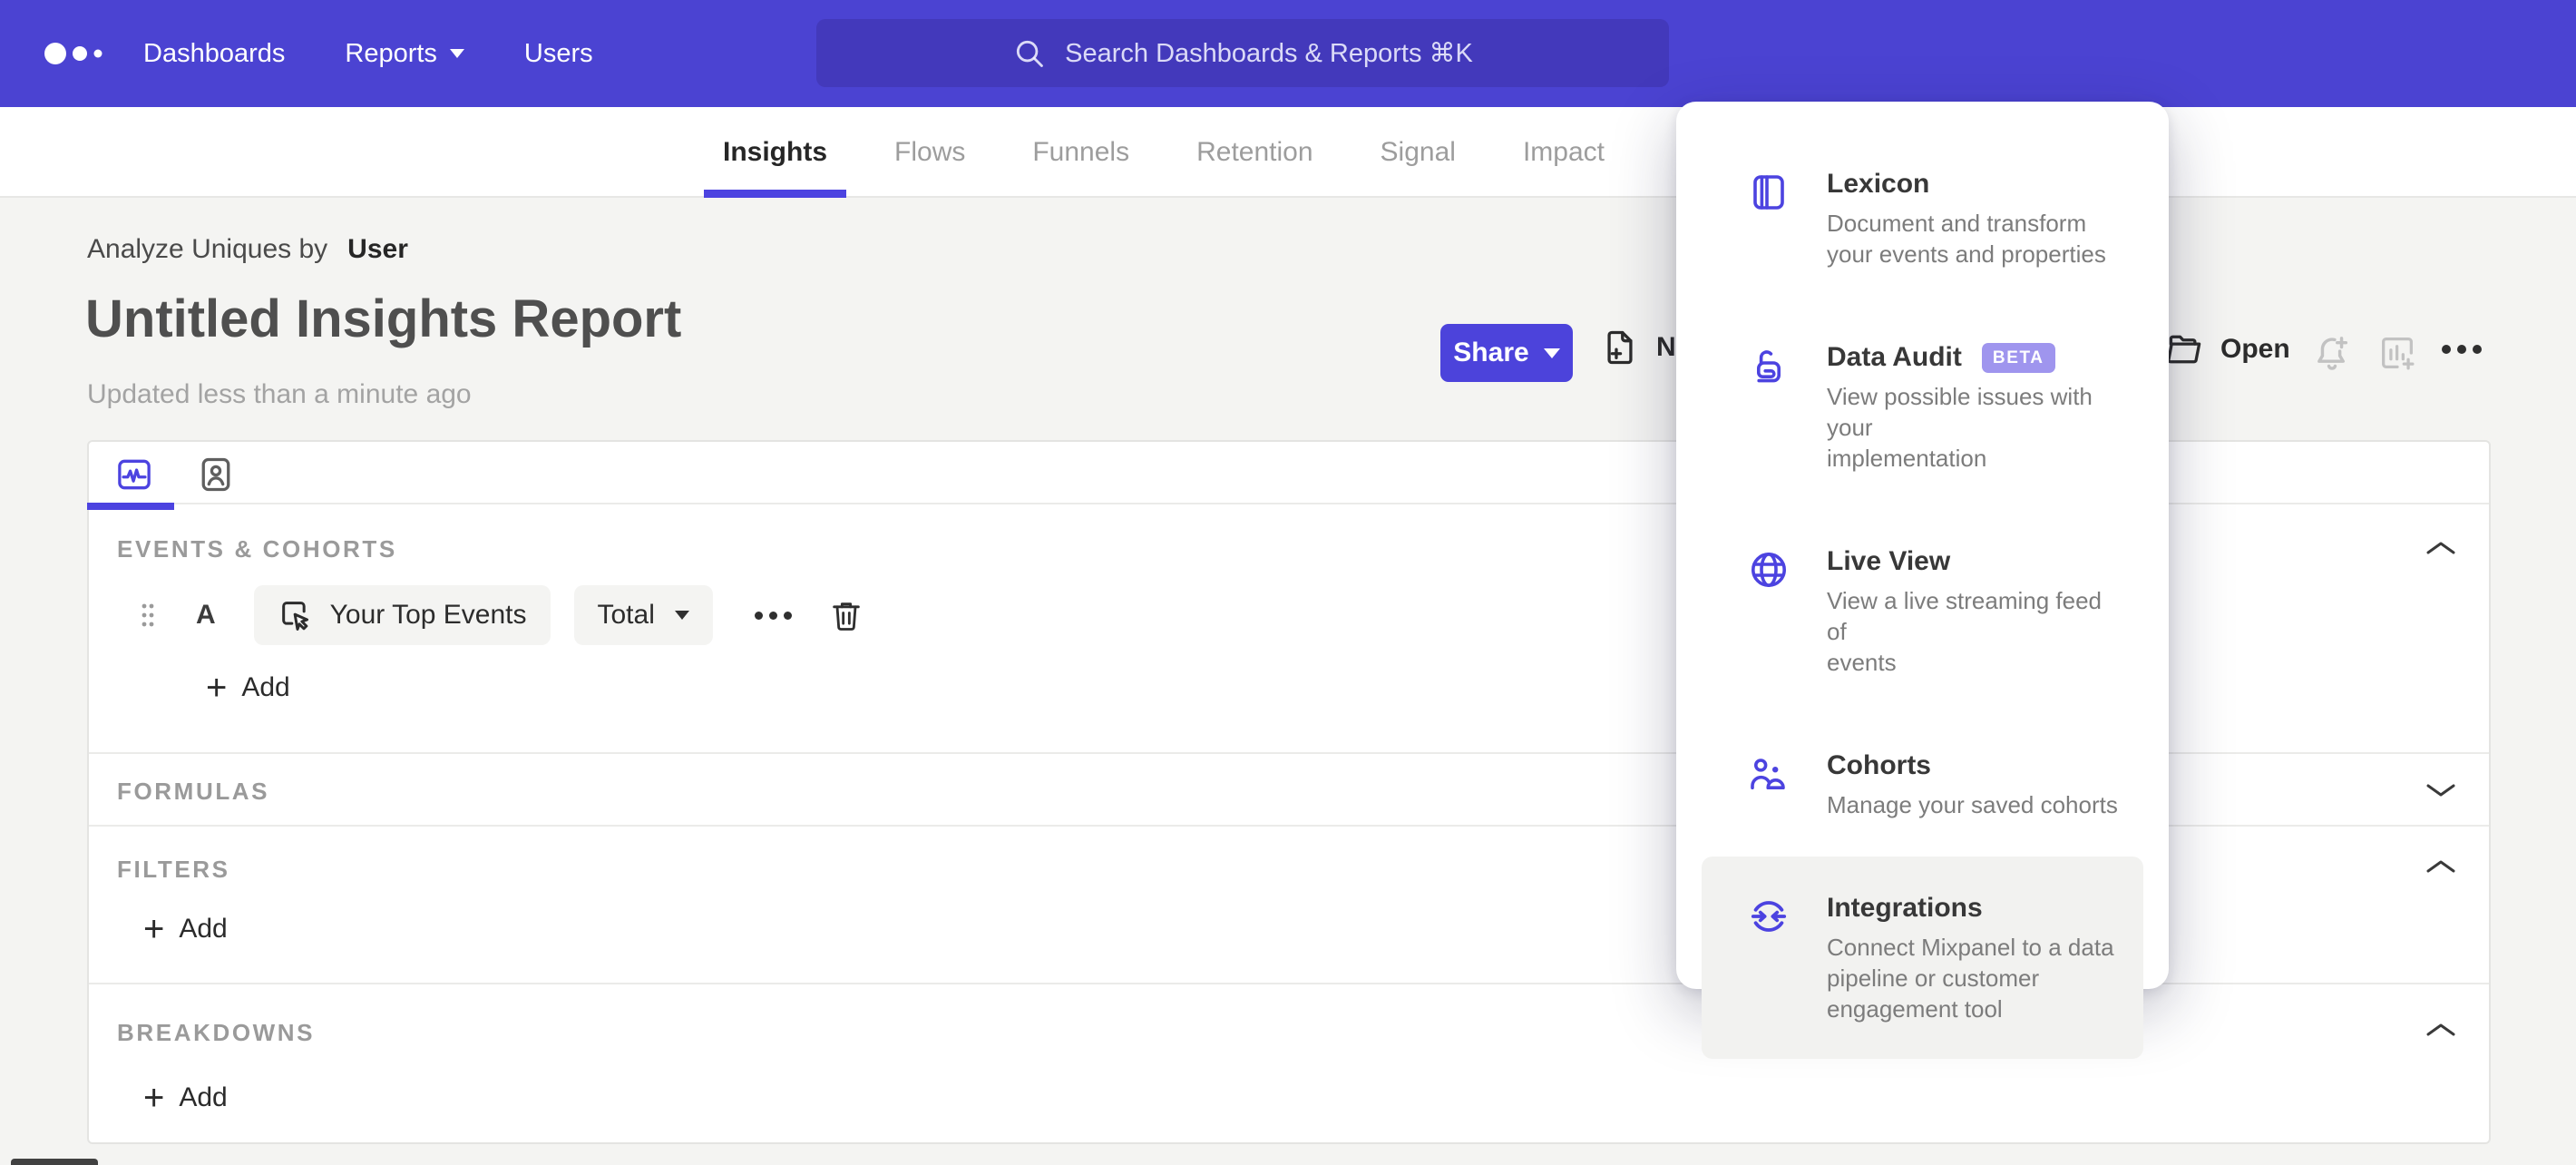 The image size is (2576, 1165). What do you see at coordinates (1769, 916) in the screenshot?
I see `integrations-sync-icon` at bounding box center [1769, 916].